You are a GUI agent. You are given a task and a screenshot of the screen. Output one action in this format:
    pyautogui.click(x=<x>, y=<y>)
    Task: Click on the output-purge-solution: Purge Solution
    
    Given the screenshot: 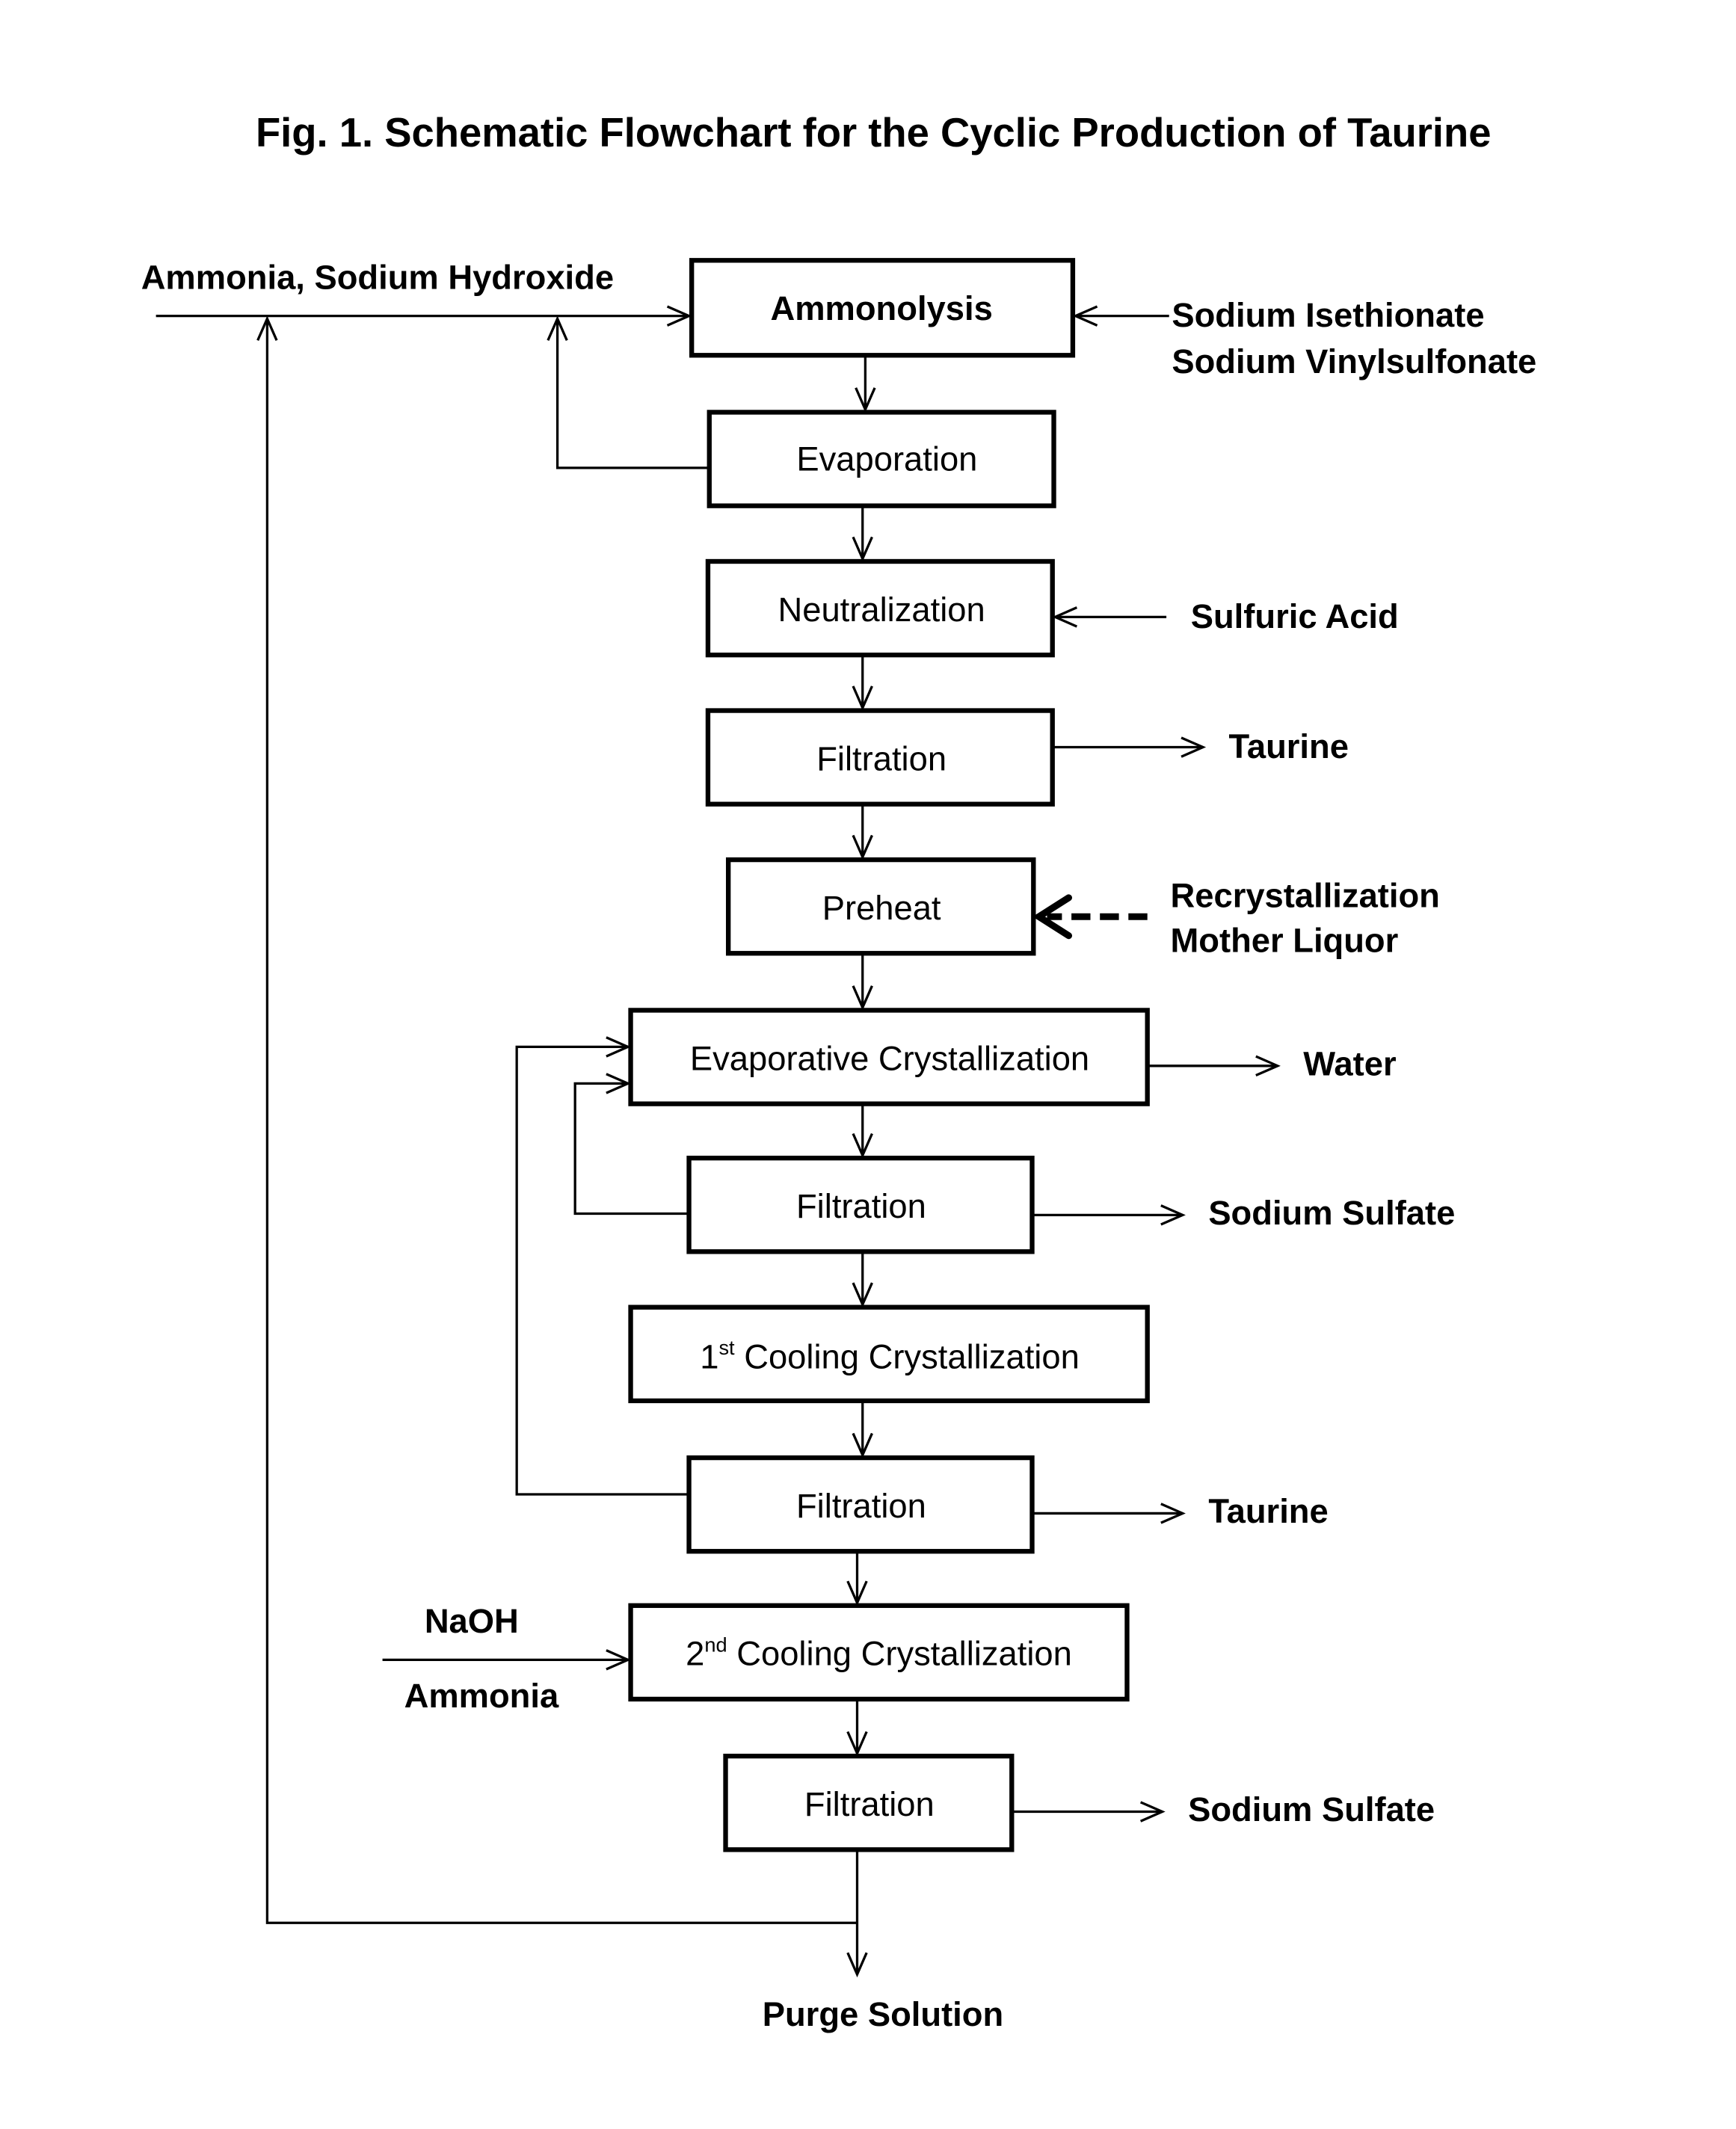 What is the action you would take?
    pyautogui.click(x=883, y=2014)
    